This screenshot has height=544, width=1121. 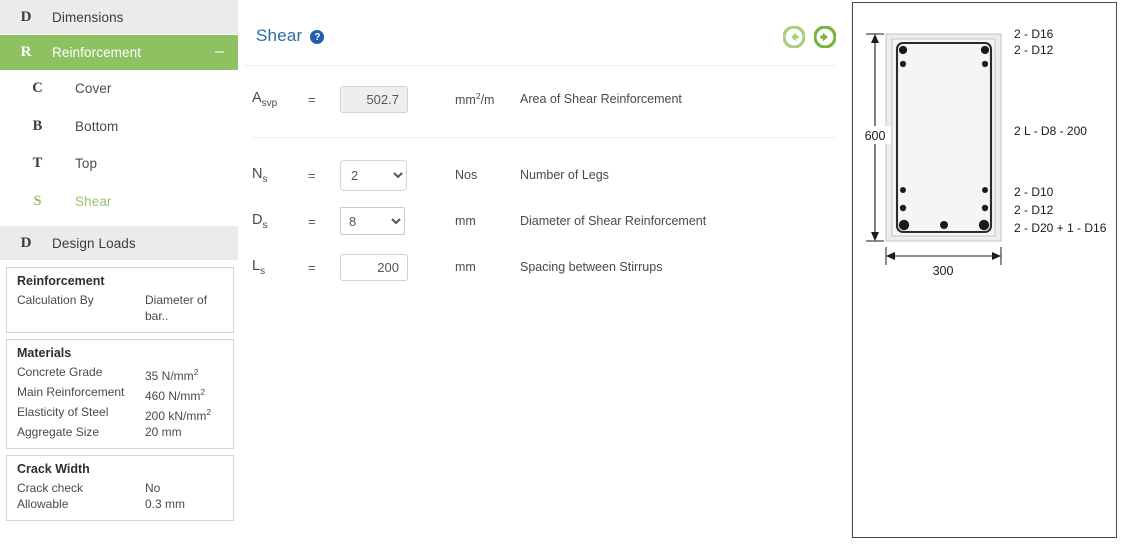 I want to click on card-row-key: Crack check, so click(x=50, y=488).